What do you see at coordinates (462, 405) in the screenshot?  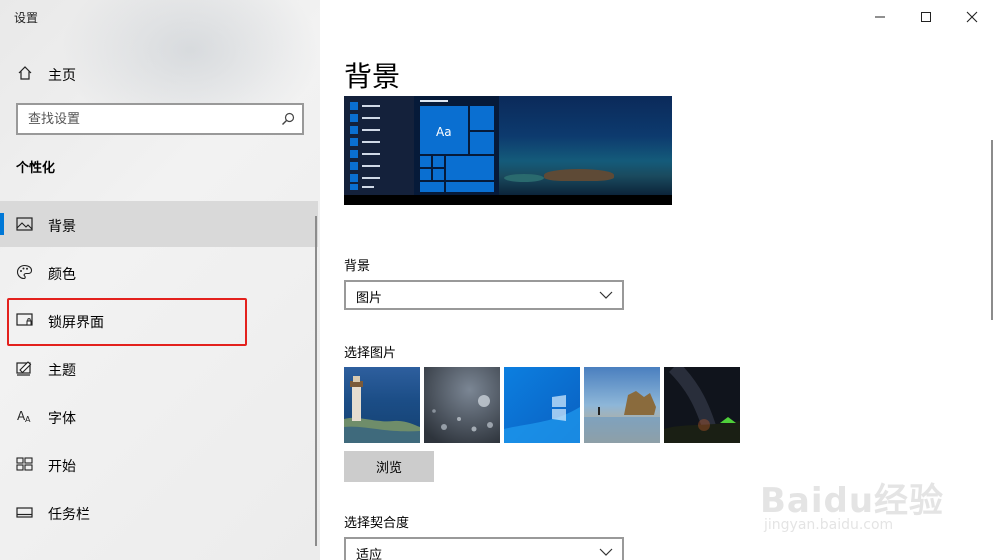 I see `thumbnail-water-drops` at bounding box center [462, 405].